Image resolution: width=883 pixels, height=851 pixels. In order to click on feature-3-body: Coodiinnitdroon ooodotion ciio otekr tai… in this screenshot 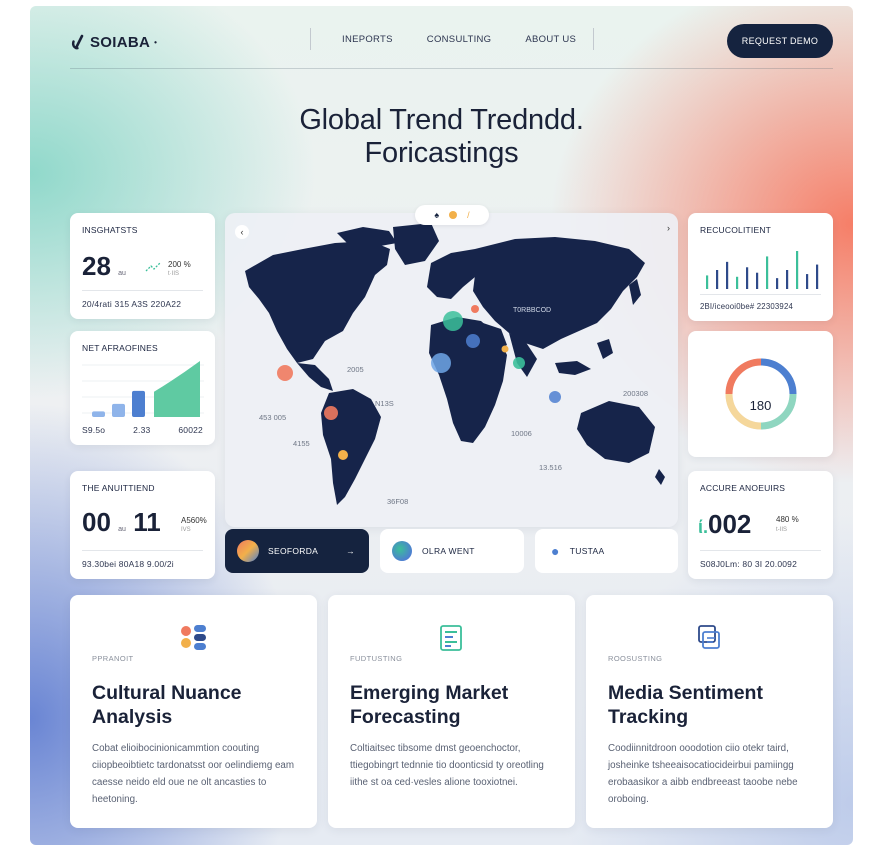, I will do `click(703, 774)`.